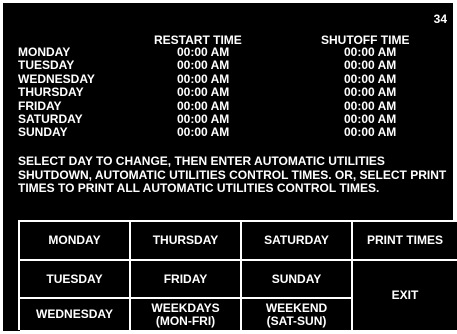  I want to click on schedule-row-saturday: SATURDAY 00:00 AM 00:00 AM, so click(228, 118).